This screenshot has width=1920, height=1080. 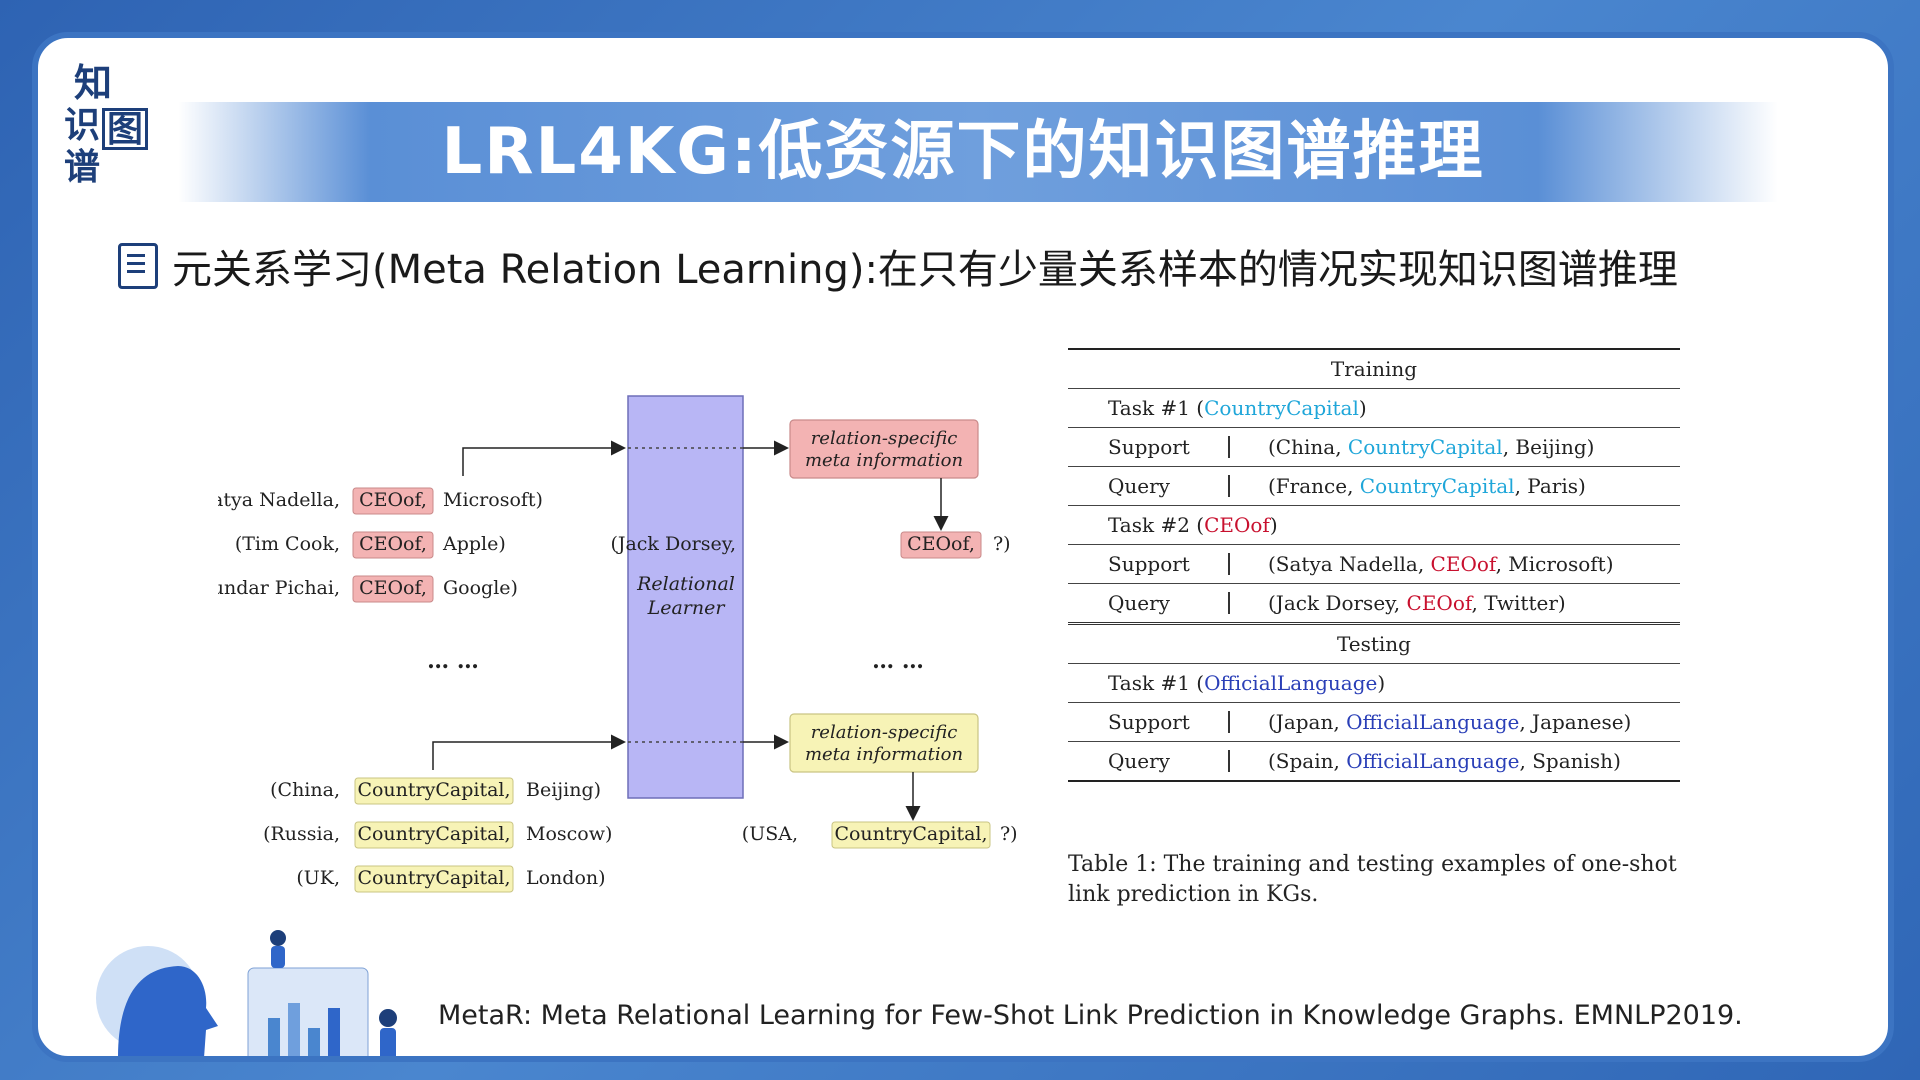 What do you see at coordinates (529, 752) in the screenshot?
I see `bottom-connector-line` at bounding box center [529, 752].